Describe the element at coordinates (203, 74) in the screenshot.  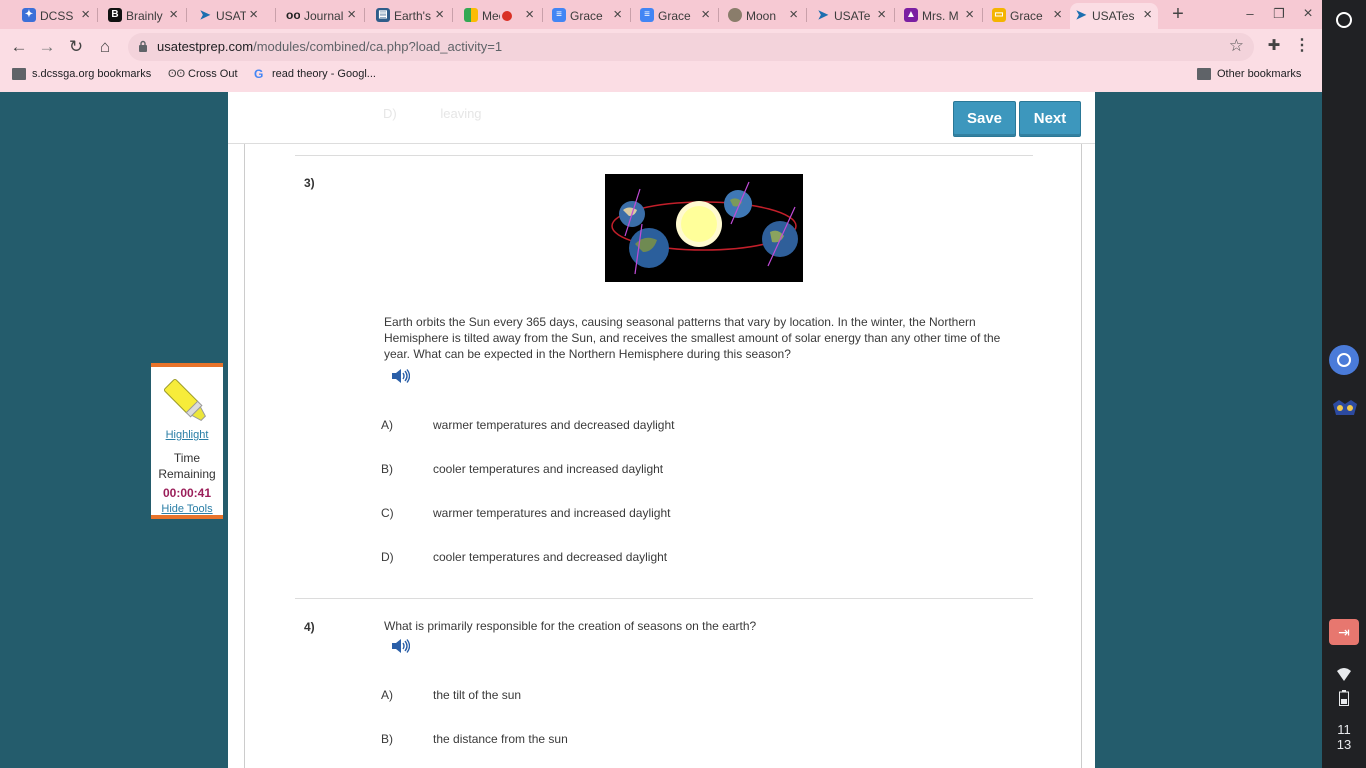
I see `bookmark-cross-out: ʘʘ Cross Out` at that location.